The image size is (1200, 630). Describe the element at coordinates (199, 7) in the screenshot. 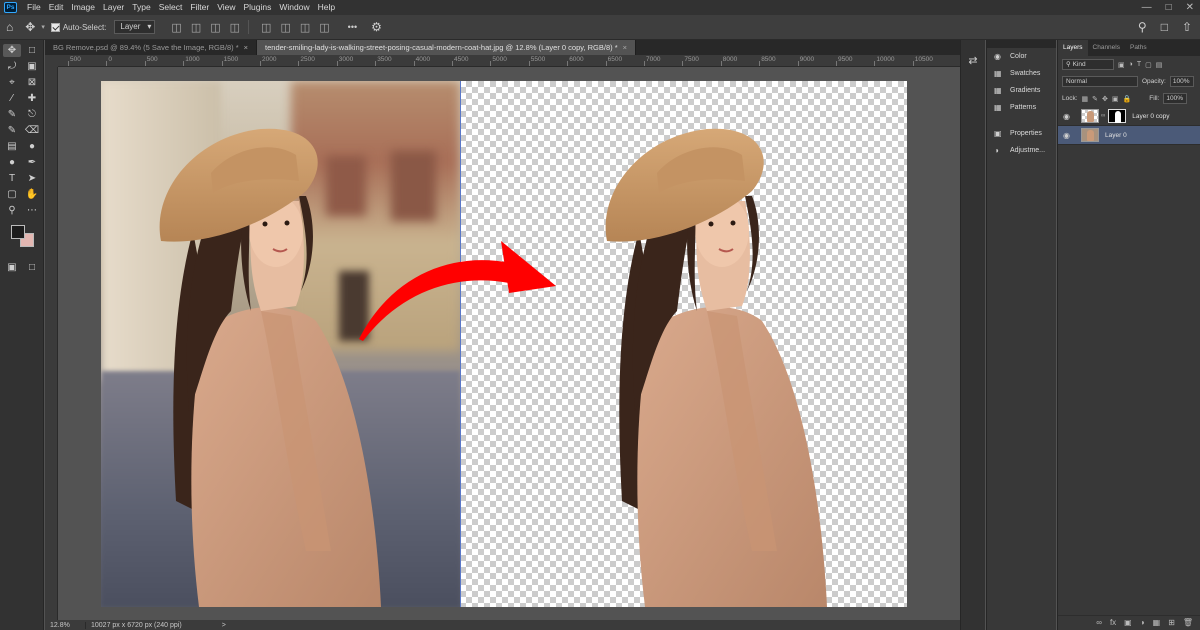

I see `menu-filter: Filter` at that location.